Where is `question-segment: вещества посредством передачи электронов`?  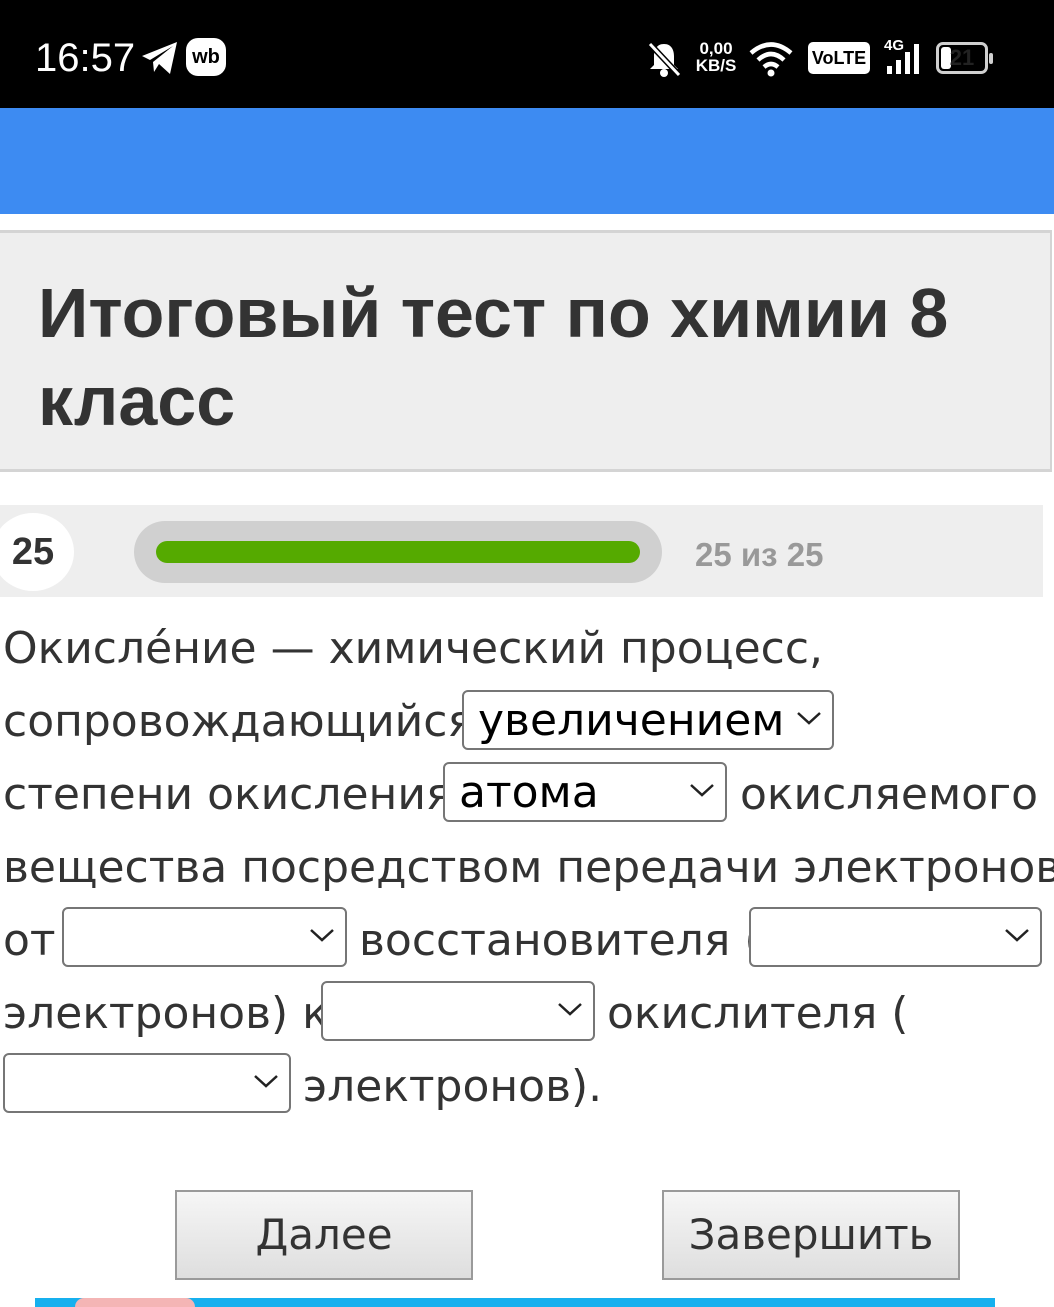
question-segment: вещества посредством передачи электронов is located at coordinates (528, 867).